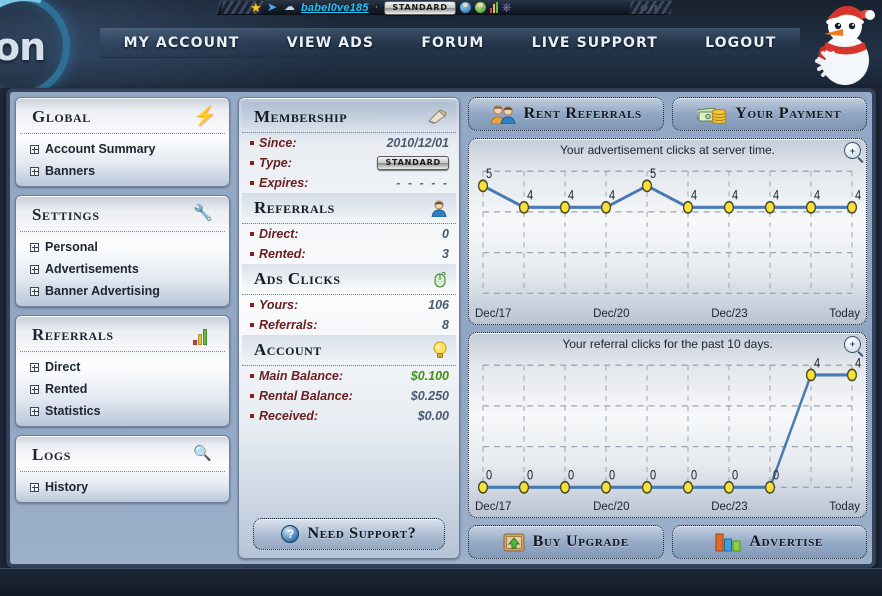 This screenshot has height=596, width=882. I want to click on sidebar-section-title: Global, so click(61, 116).